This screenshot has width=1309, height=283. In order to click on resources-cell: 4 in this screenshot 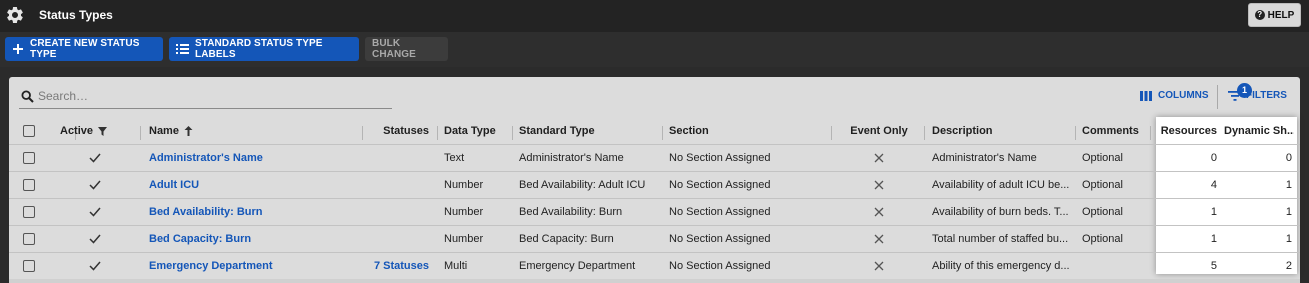, I will do `click(1213, 185)`.